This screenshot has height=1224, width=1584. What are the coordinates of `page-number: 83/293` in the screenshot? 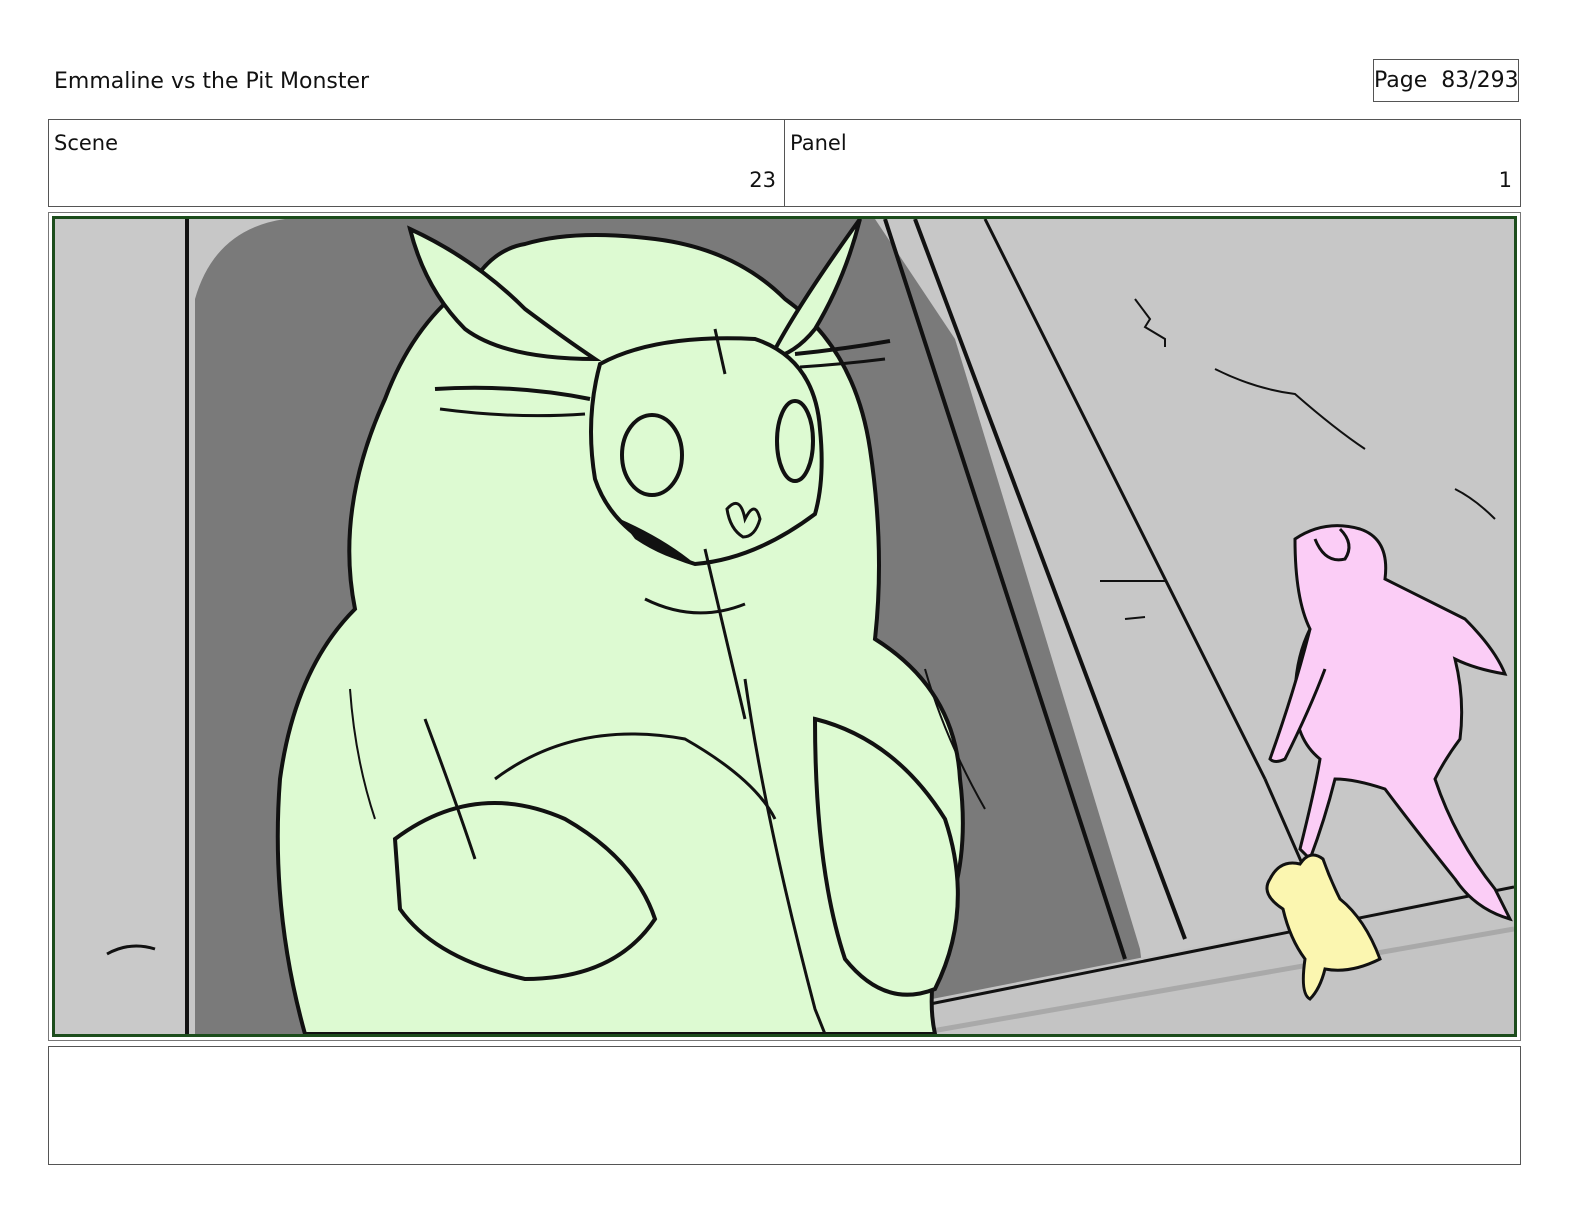 It's located at (1480, 80).